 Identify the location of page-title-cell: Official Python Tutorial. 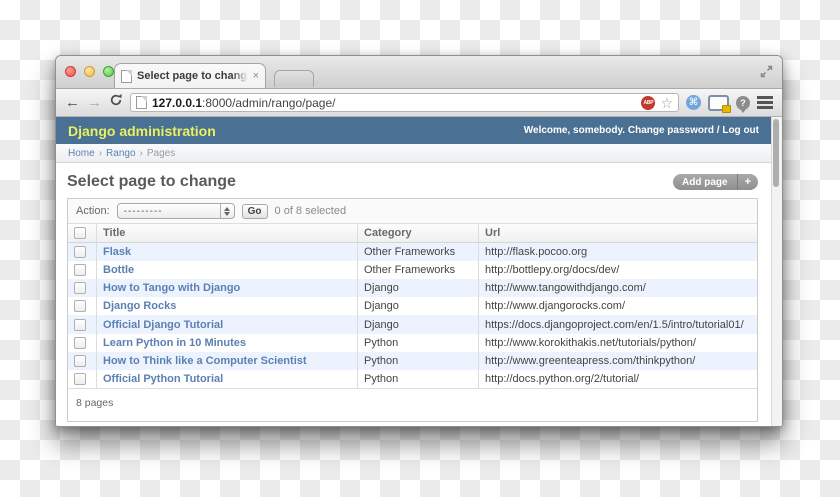
(227, 379).